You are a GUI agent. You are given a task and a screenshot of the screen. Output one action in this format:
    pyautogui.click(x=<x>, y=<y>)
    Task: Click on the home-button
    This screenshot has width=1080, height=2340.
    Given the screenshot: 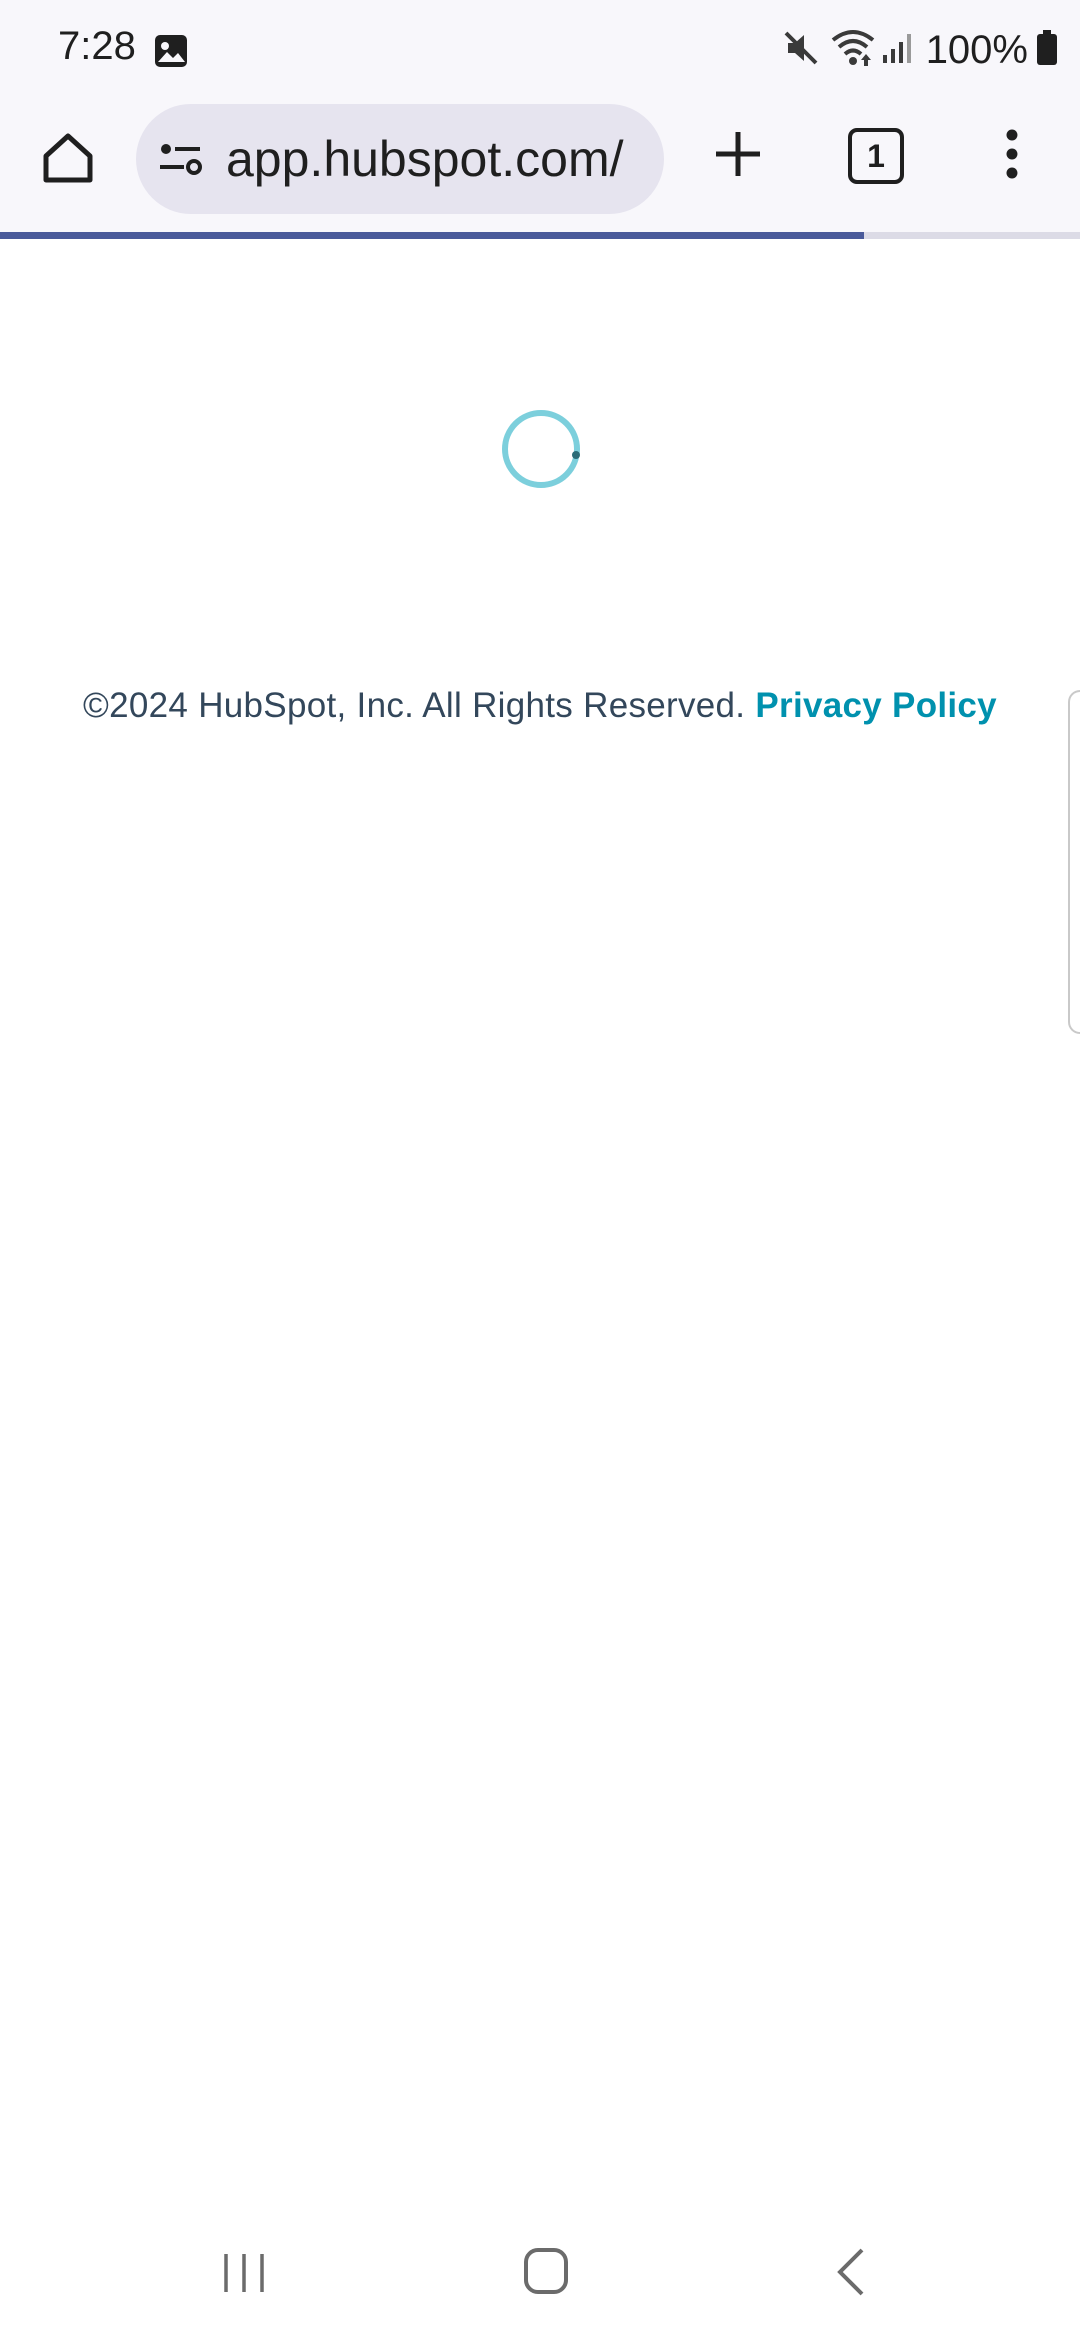 What is the action you would take?
    pyautogui.click(x=68, y=158)
    